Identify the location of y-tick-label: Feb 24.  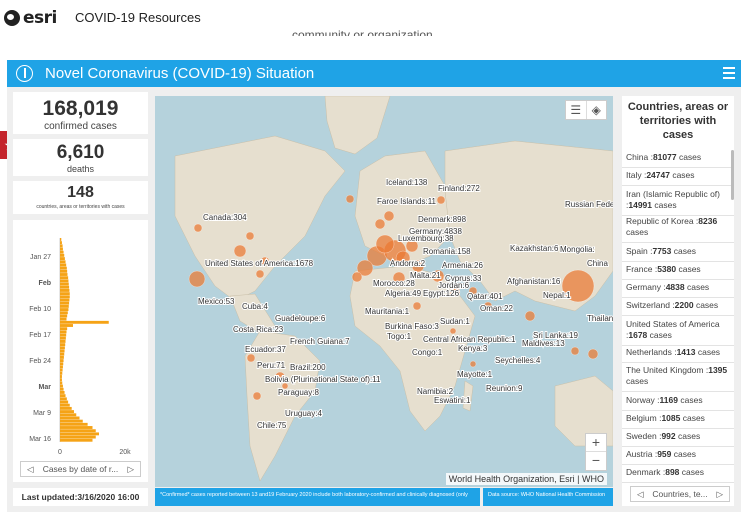
(40, 361).